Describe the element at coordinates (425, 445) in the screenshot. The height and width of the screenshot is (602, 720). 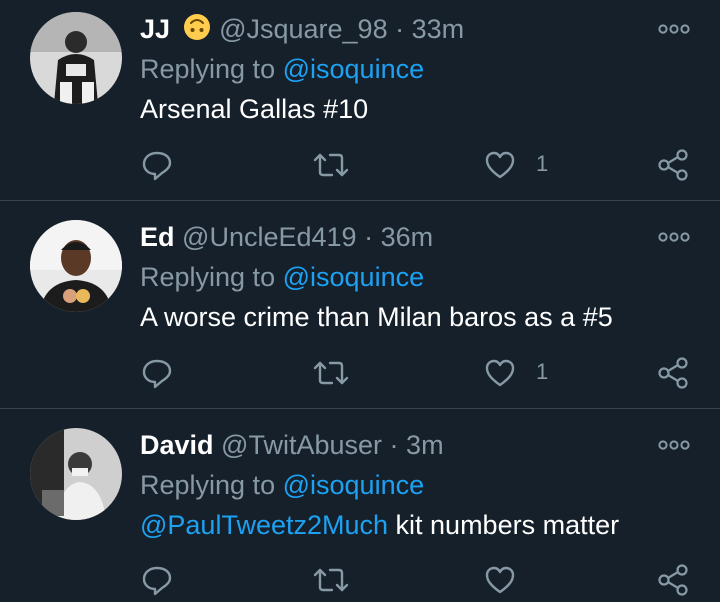
I see `timestamp: 3m` at that location.